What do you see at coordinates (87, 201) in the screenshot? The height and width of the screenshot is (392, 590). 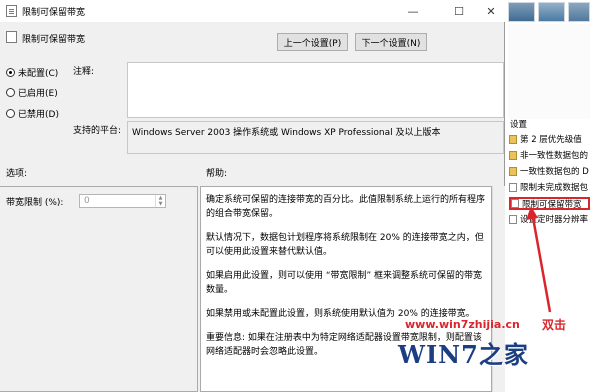 I see `bandwidth-limit-value: 0` at bounding box center [87, 201].